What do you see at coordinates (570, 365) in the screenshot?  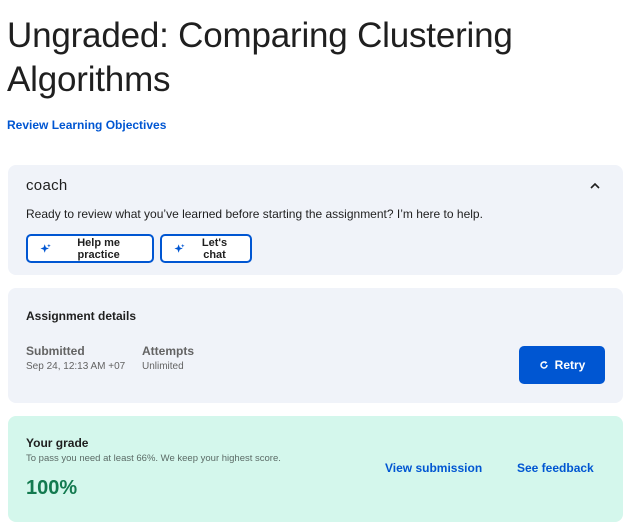 I see `retry-label: Retry` at bounding box center [570, 365].